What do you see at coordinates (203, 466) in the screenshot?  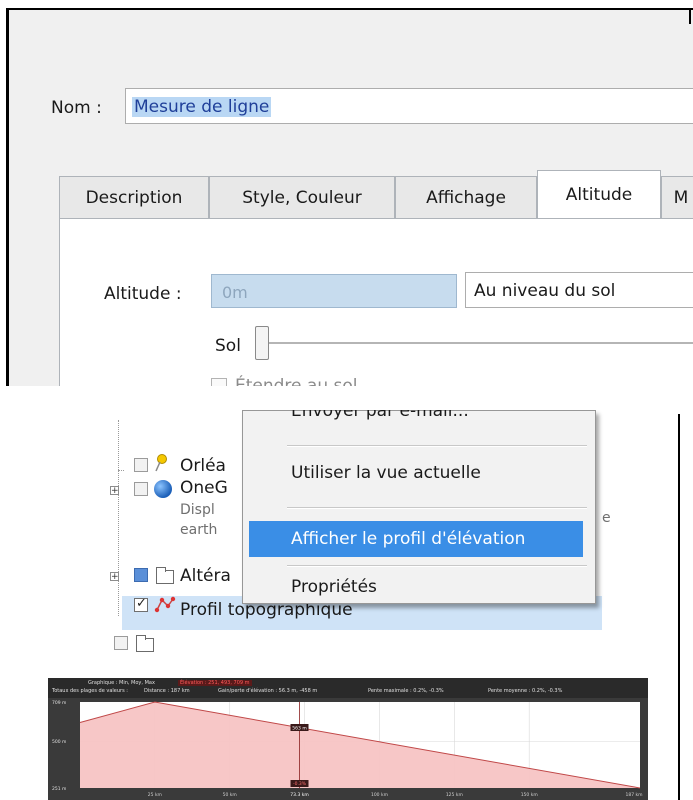 I see `layer-label-orlea: Orléa` at bounding box center [203, 466].